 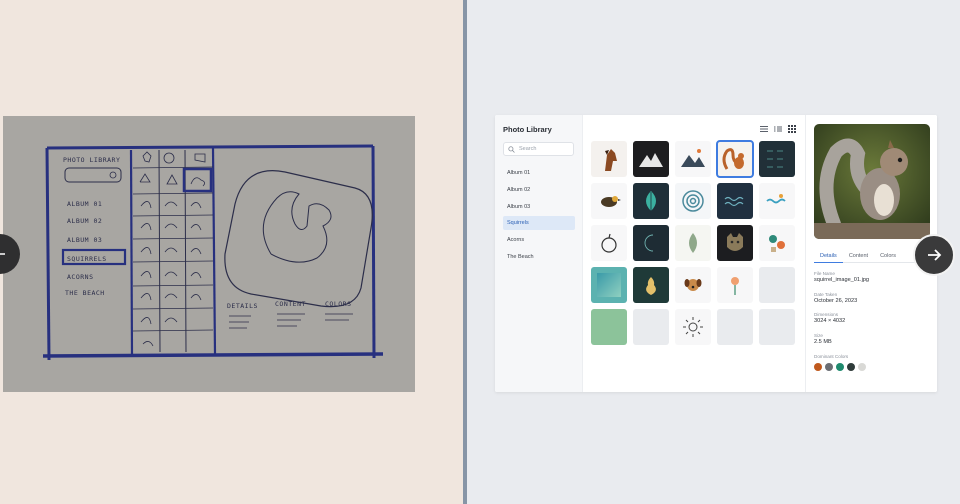 I want to click on sidebar-item-squirrels: Squirrels, so click(x=539, y=223).